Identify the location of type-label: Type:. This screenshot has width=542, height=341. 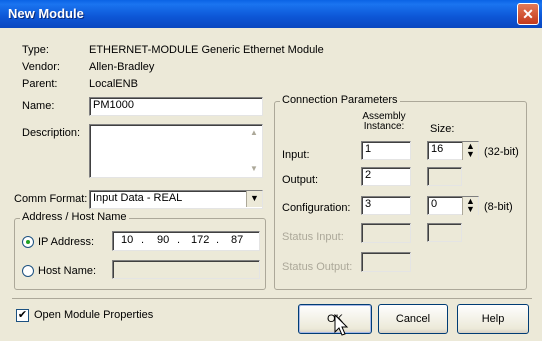
(35, 50).